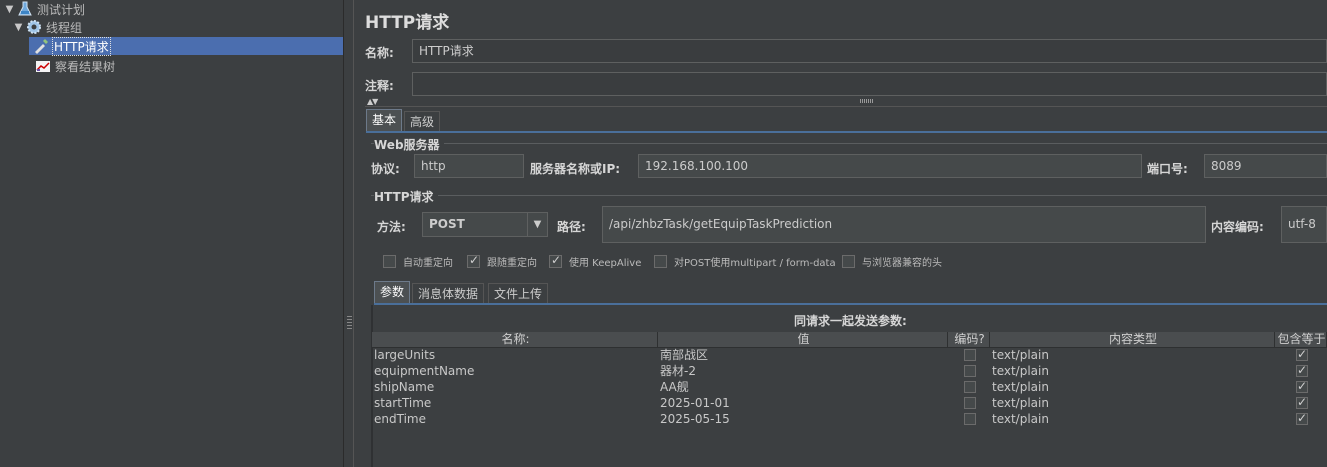 This screenshot has width=1327, height=467. Describe the element at coordinates (406, 196) in the screenshot. I see `http-request-section-title: HTTP请求` at that location.